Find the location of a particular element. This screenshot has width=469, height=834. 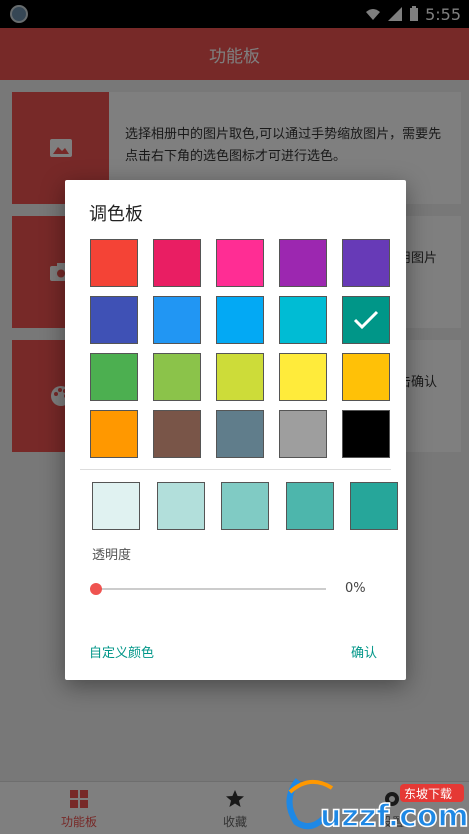

opacity-slider-thumb is located at coordinates (96, 589).